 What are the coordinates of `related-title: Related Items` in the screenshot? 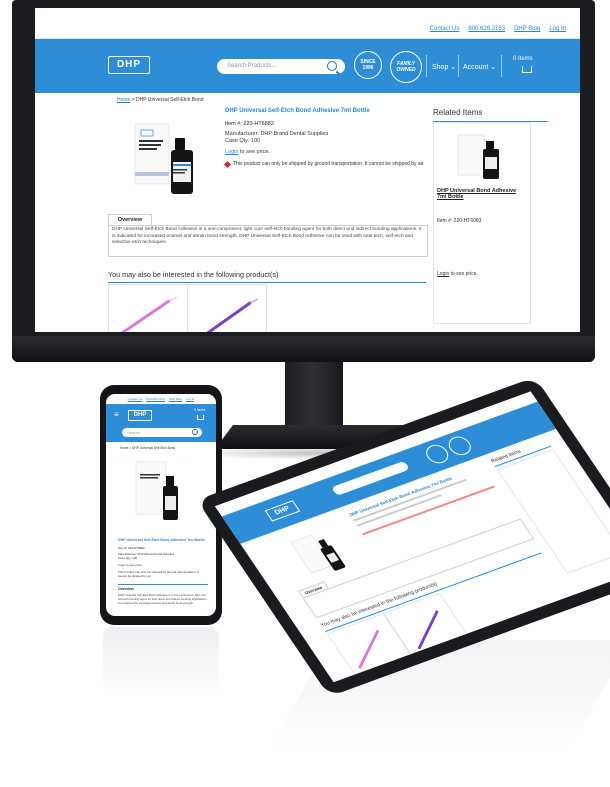 It's located at (458, 112).